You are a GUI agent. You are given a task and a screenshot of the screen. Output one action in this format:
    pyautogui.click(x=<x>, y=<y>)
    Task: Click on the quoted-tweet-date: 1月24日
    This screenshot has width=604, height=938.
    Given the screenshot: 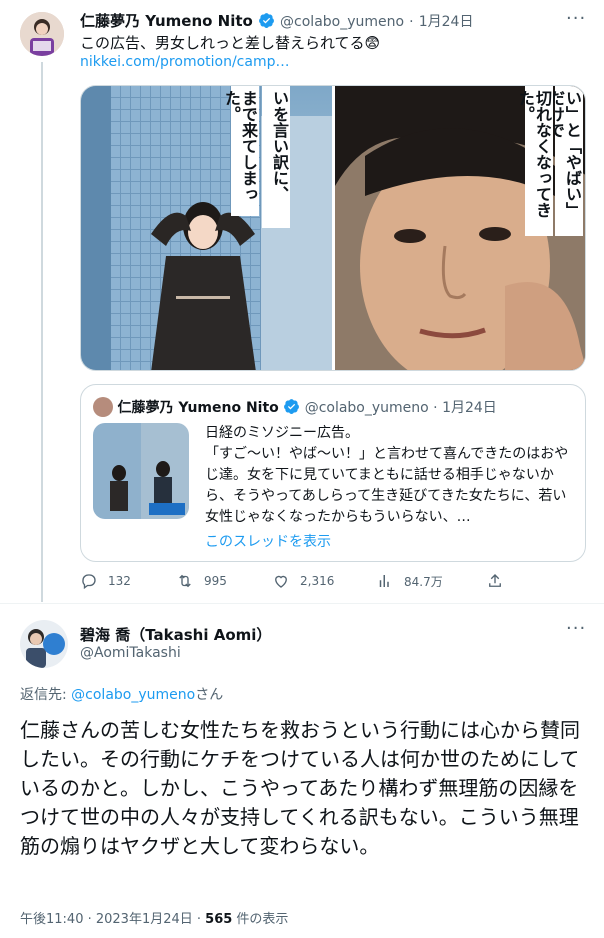 What is the action you would take?
    pyautogui.click(x=469, y=408)
    